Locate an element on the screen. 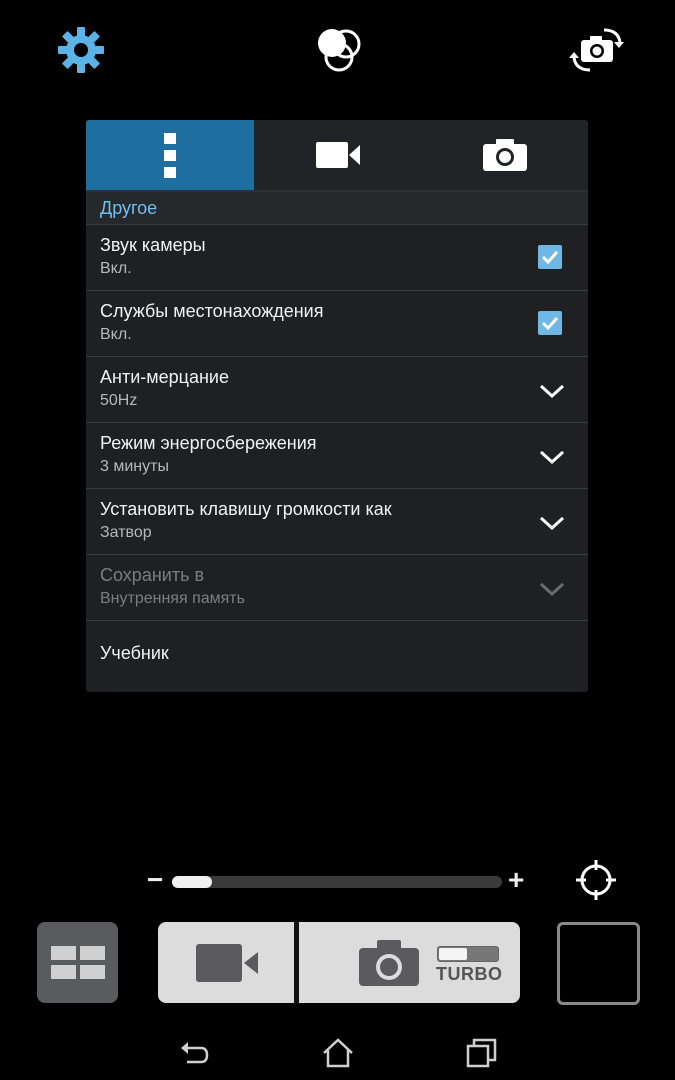  setting-value: Внутренняя память is located at coordinates (172, 598).